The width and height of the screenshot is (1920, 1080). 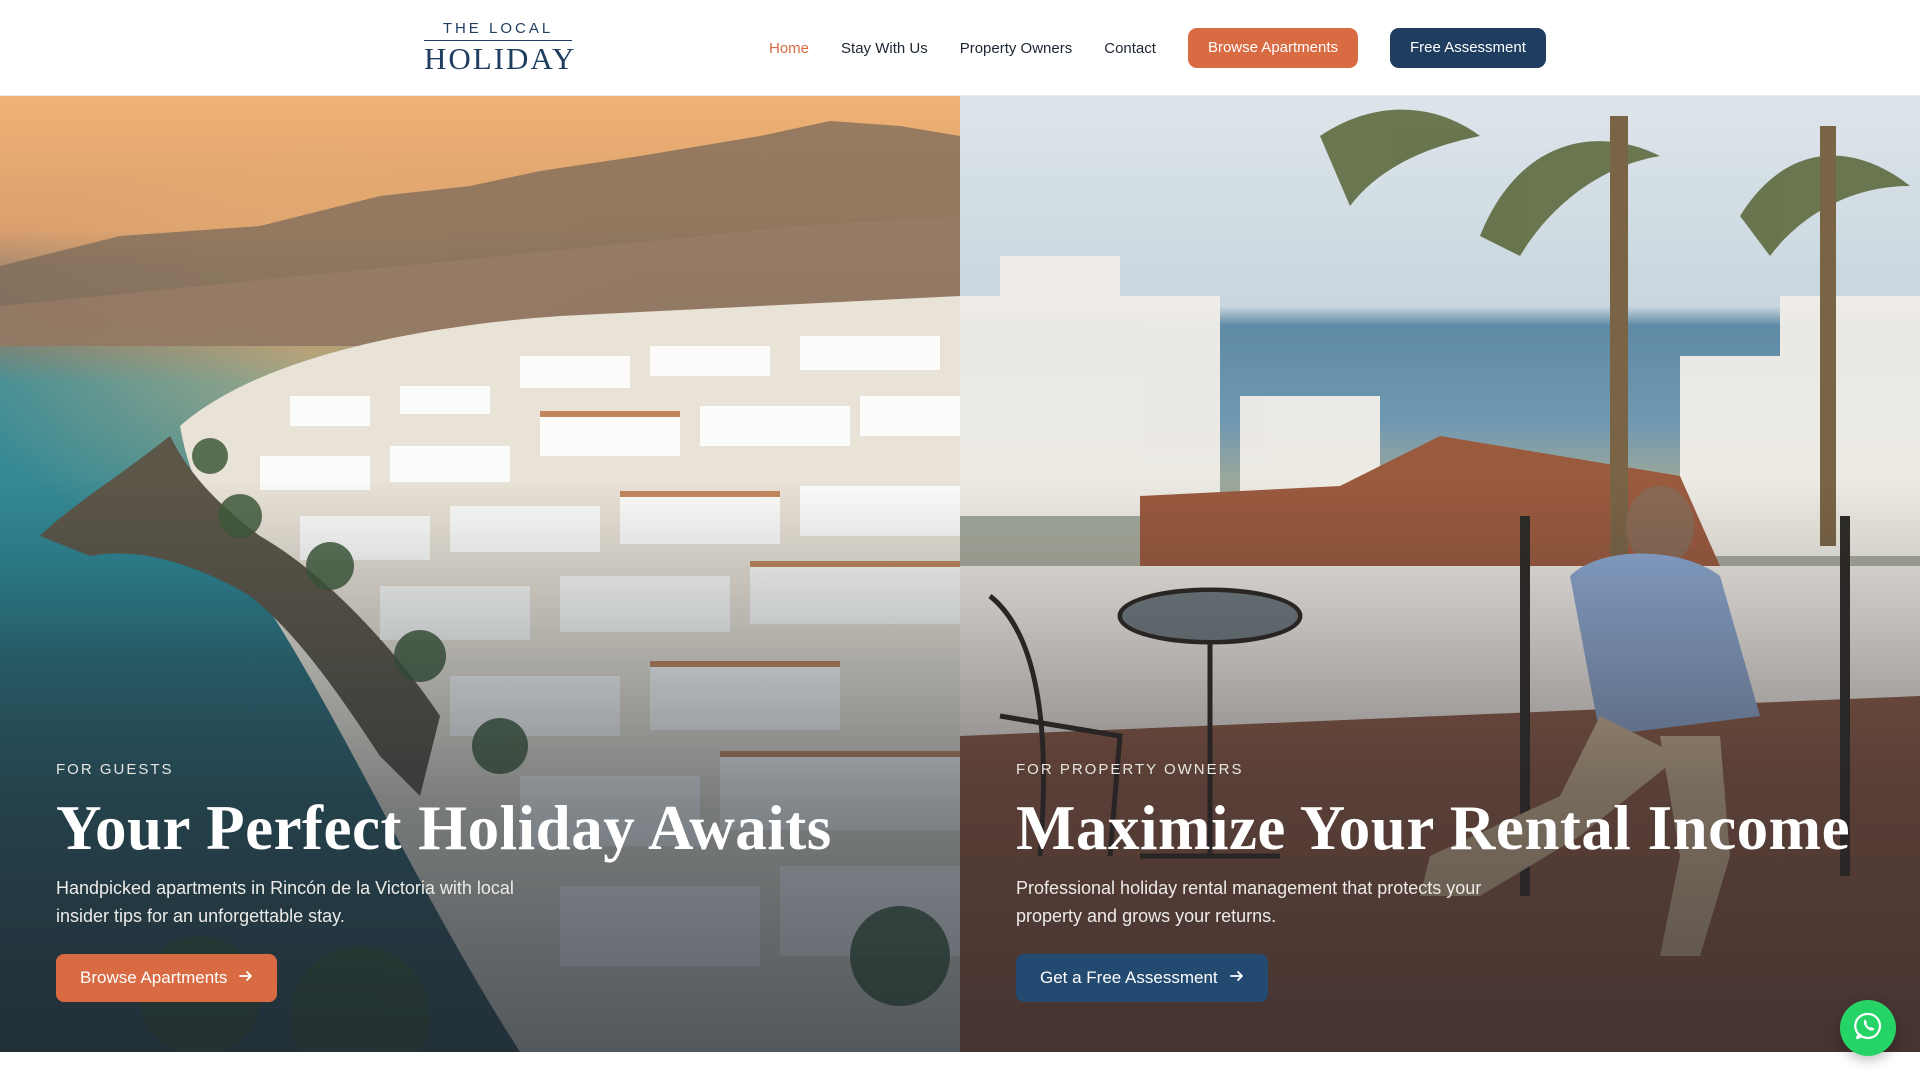 What do you see at coordinates (115, 769) in the screenshot?
I see `guests-eyebrow: FOR GUESTS` at bounding box center [115, 769].